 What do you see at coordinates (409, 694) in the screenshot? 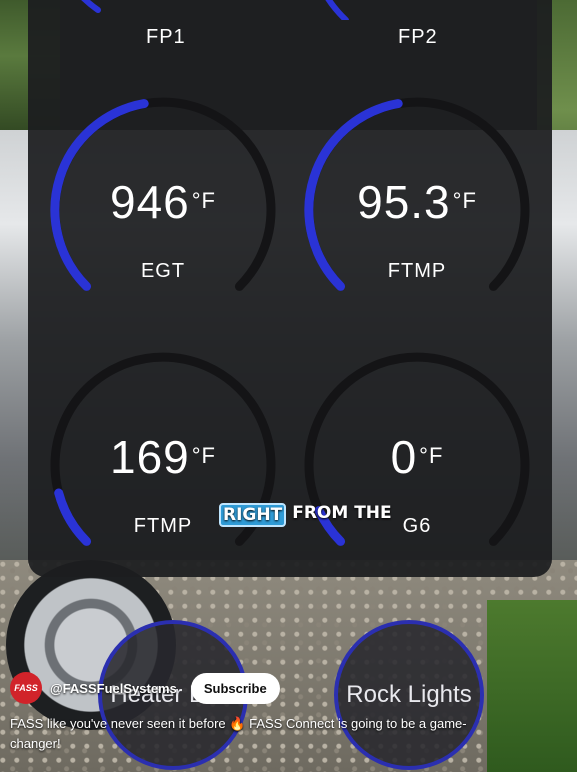
I see `rock-lights-label: Rock Lights` at bounding box center [409, 694].